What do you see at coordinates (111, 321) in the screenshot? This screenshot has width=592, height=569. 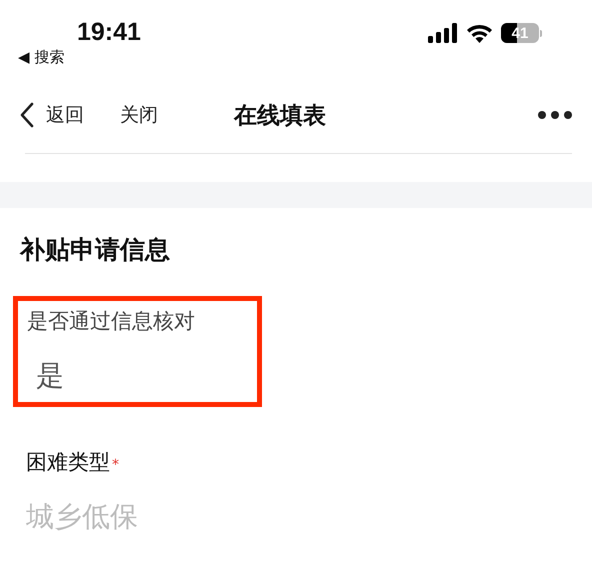 I see `field-label: 是否通过信息核对` at bounding box center [111, 321].